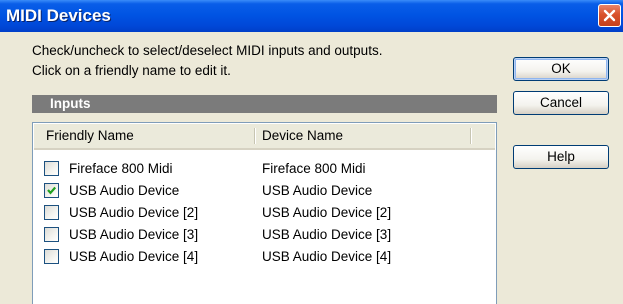  Describe the element at coordinates (133, 256) in the screenshot. I see `friendly-name-cell: USB Audio Device [4]` at that location.